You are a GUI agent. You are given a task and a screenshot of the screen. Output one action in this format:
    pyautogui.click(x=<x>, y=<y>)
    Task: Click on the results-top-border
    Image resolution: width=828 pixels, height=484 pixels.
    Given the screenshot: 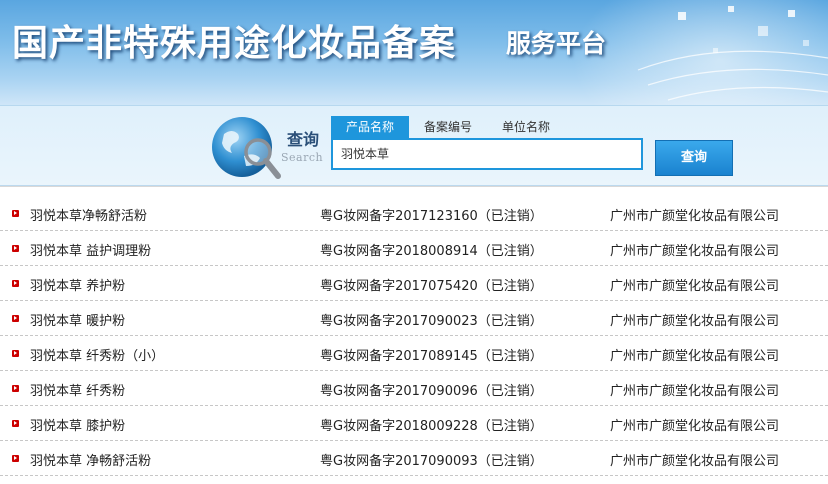 What is the action you would take?
    pyautogui.click(x=414, y=186)
    